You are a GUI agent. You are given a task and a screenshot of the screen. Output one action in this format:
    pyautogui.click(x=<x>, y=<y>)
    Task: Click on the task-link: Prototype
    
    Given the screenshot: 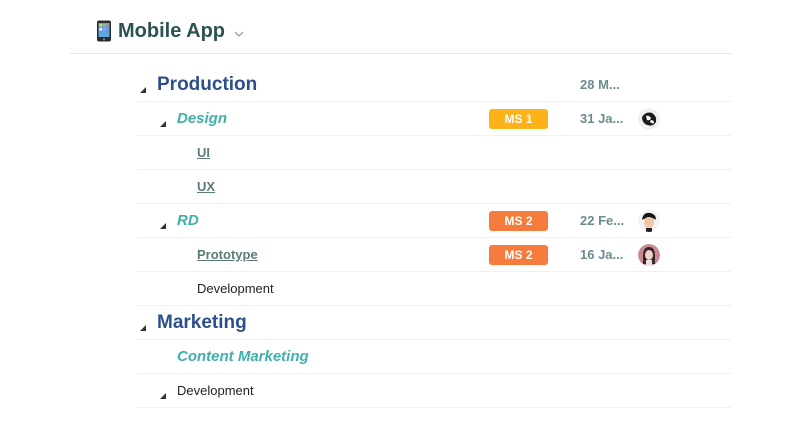 What is the action you would take?
    pyautogui.click(x=227, y=255)
    